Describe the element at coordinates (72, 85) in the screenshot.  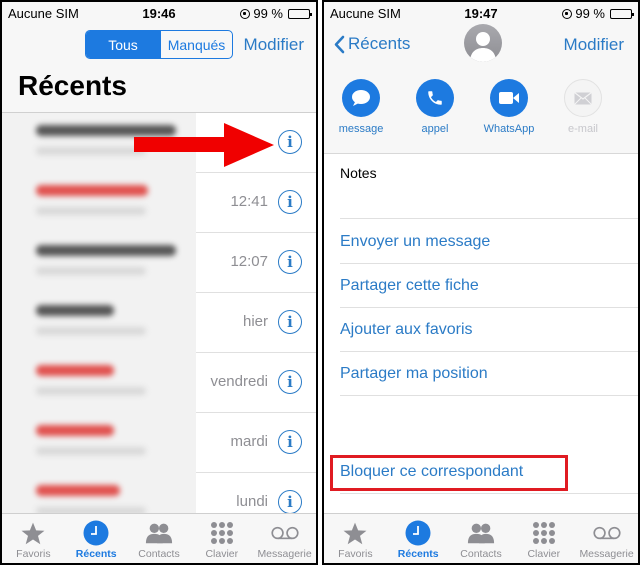
I see `page-title: Récents` at that location.